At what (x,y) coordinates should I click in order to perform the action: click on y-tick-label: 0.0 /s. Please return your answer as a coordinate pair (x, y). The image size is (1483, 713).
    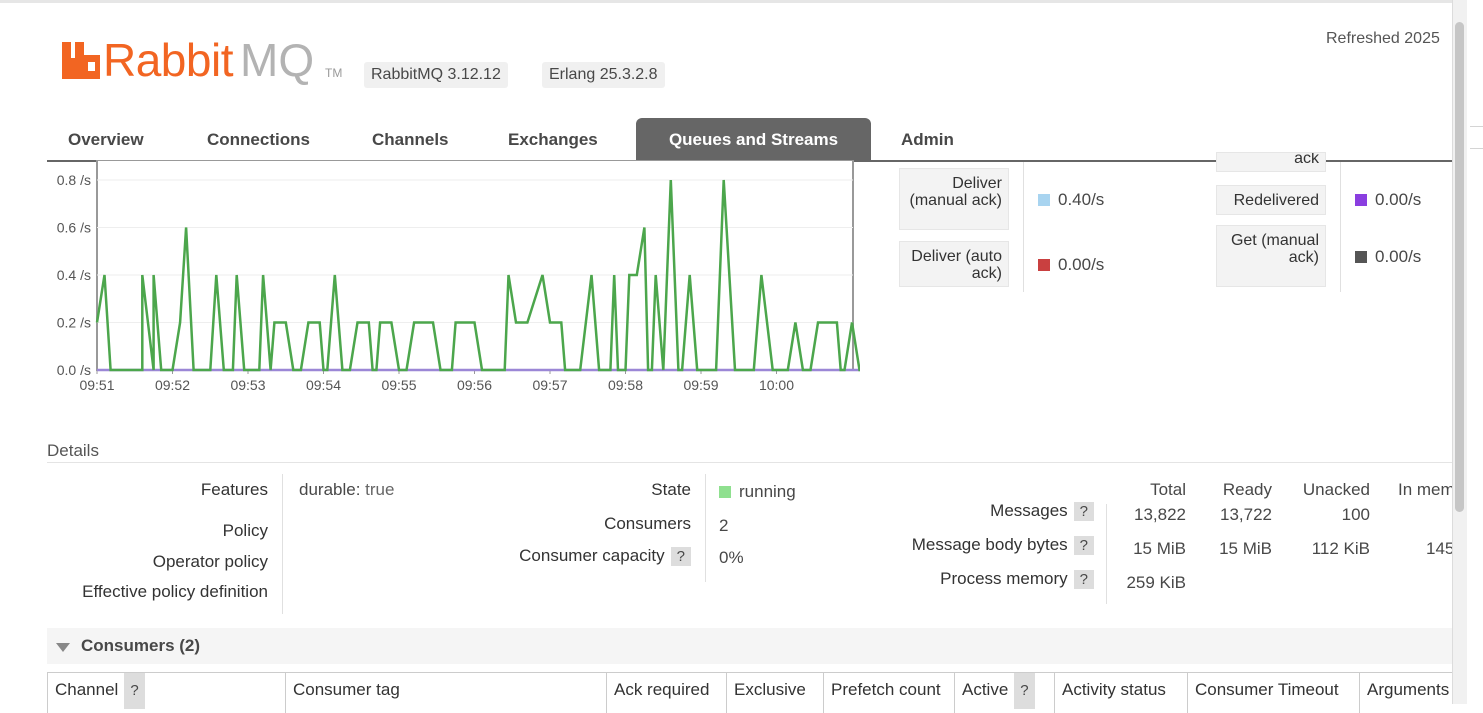
    Looking at the image, I should click on (74, 370).